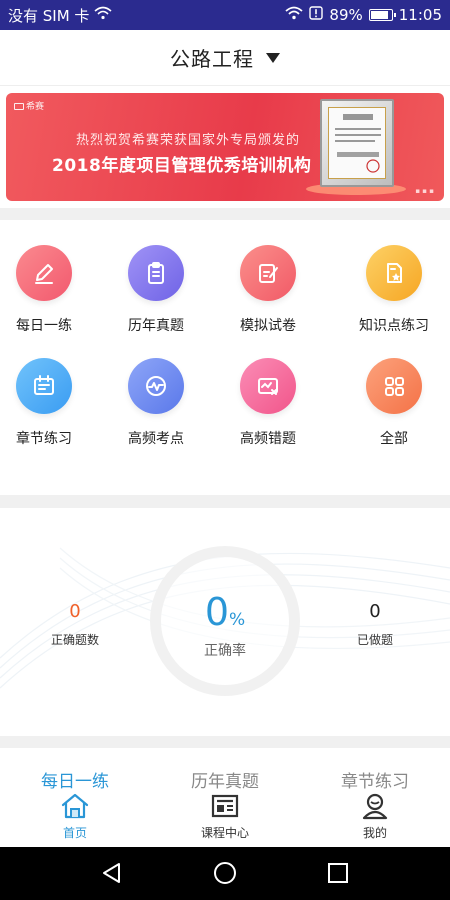  Describe the element at coordinates (212, 59) in the screenshot. I see `page-title: 公路工程` at that location.